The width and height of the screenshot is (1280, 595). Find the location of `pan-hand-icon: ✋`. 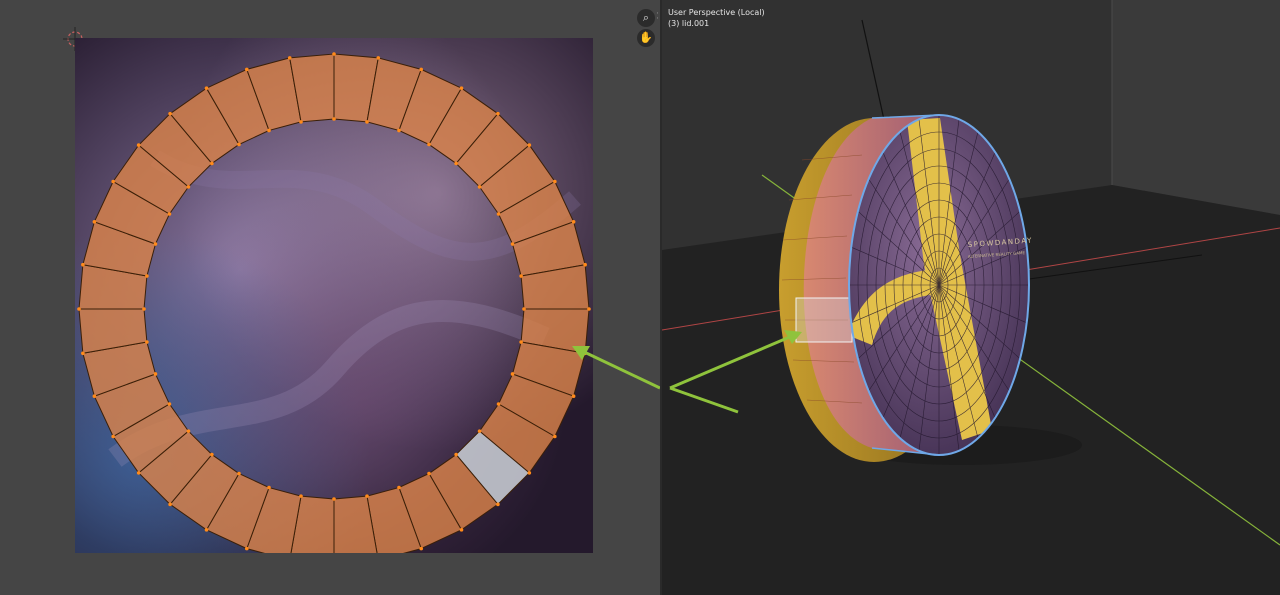

pan-hand-icon: ✋ is located at coordinates (646, 38).